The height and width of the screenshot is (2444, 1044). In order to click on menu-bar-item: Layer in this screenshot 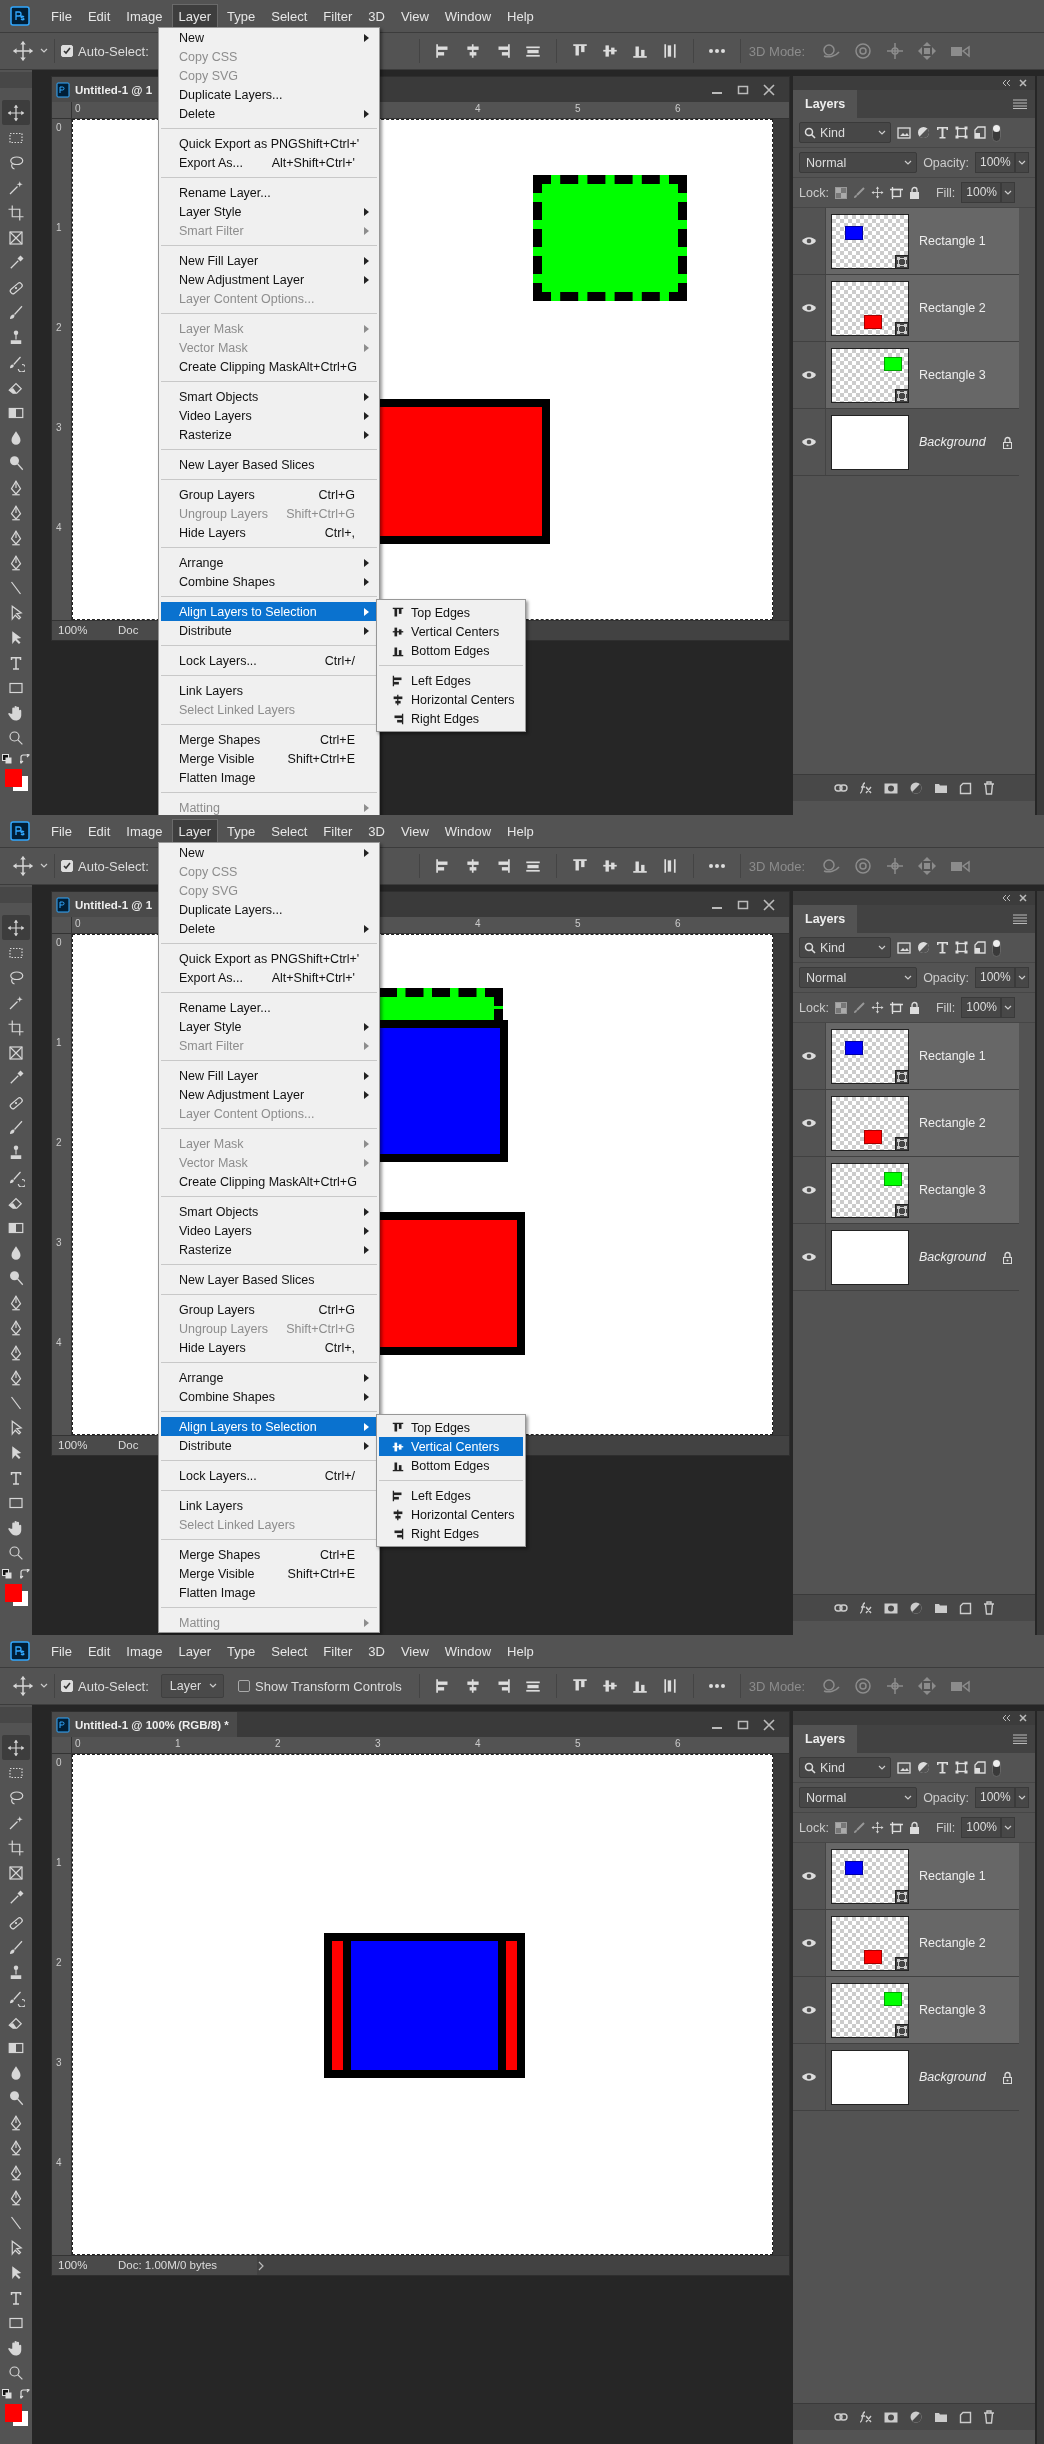, I will do `click(195, 1651)`.